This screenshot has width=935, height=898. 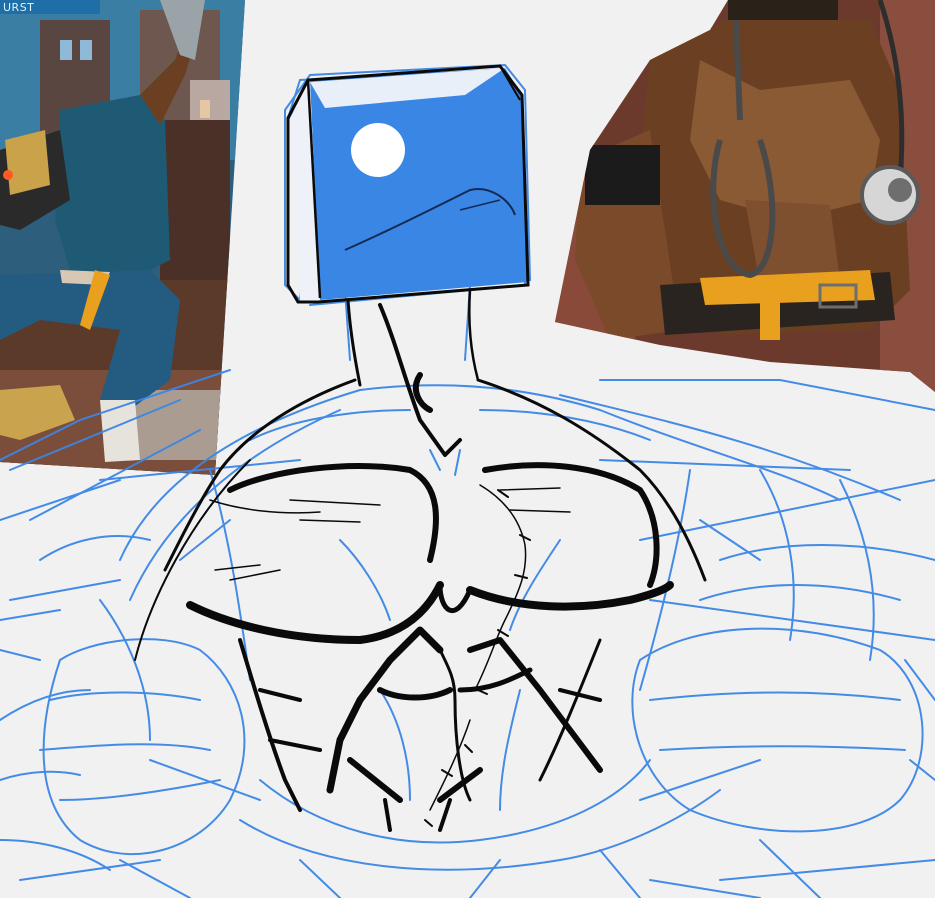 What do you see at coordinates (125, 240) in the screenshot?
I see `reference-image-left: URST` at bounding box center [125, 240].